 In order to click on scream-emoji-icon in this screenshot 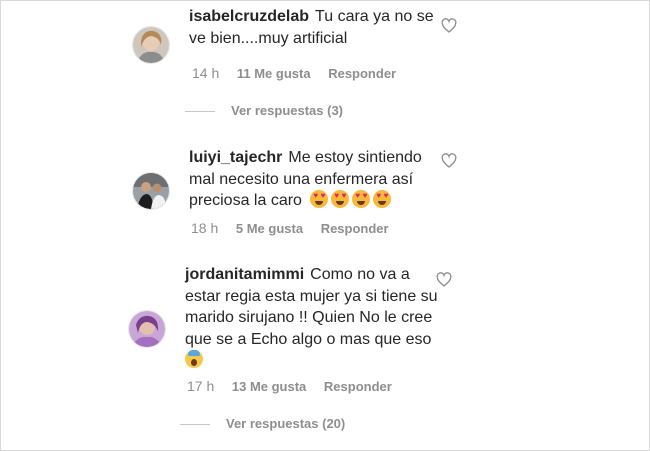, I will do `click(194, 359)`.